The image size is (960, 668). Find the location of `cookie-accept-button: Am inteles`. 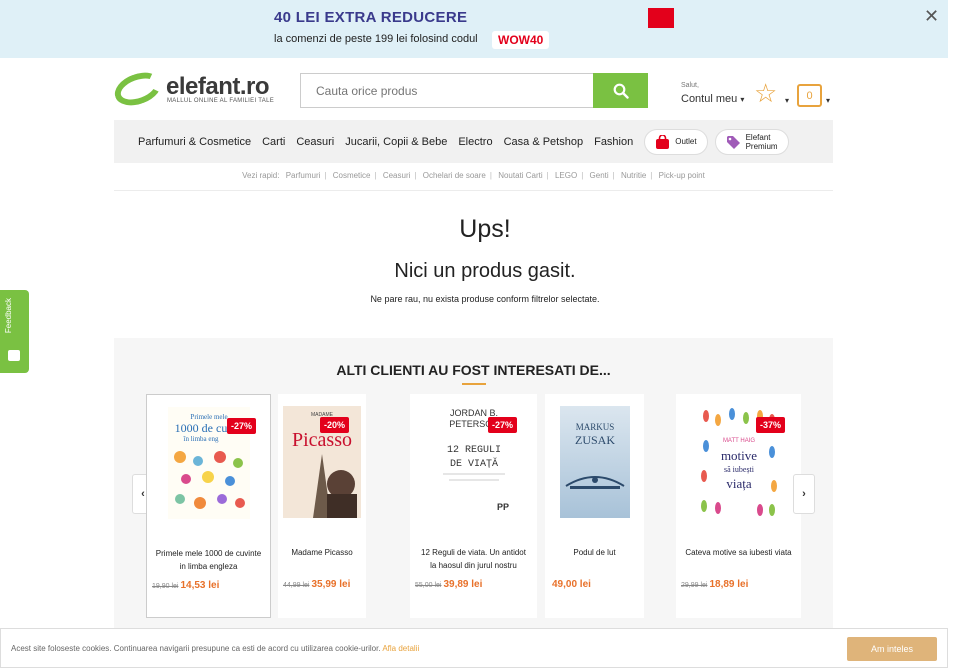

cookie-accept-button: Am inteles is located at coordinates (892, 649).